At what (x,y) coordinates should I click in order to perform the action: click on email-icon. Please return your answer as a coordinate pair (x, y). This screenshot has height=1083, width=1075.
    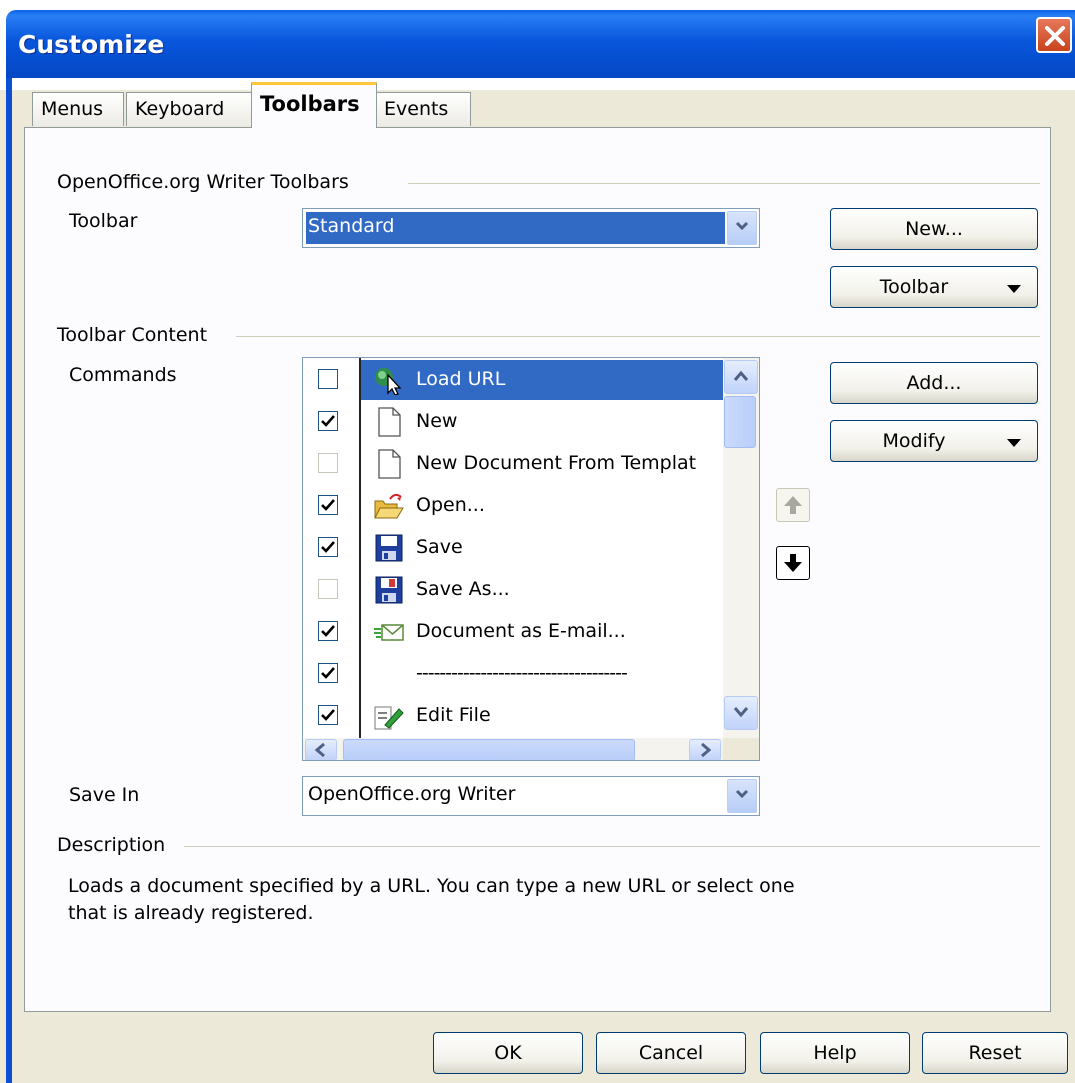
    Looking at the image, I should click on (389, 632).